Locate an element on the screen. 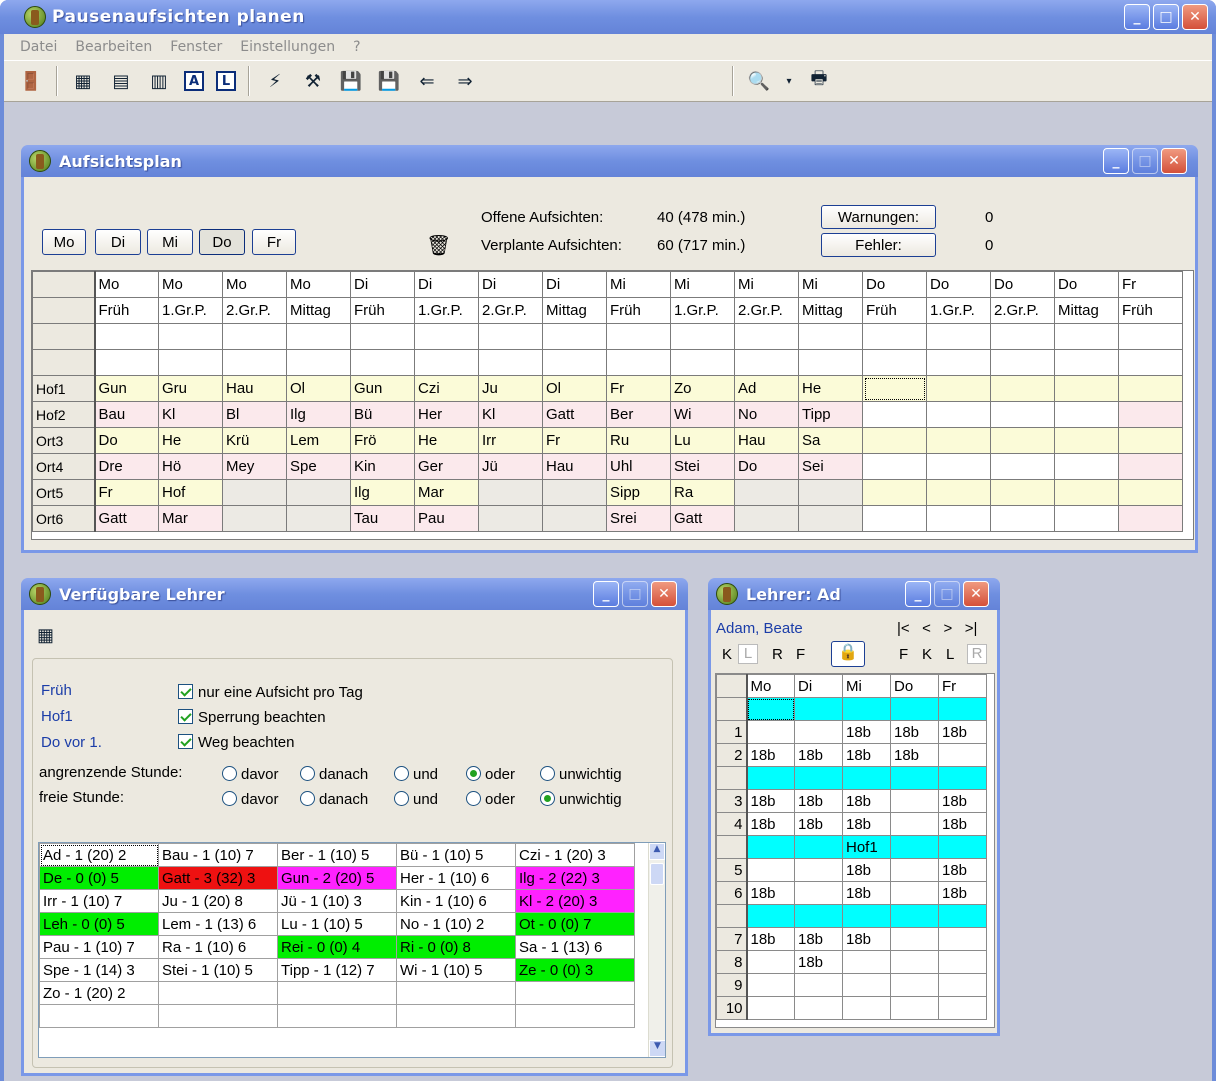  plan-titlebar: Aufsichtsplan _ □ ✕ is located at coordinates (609, 161).